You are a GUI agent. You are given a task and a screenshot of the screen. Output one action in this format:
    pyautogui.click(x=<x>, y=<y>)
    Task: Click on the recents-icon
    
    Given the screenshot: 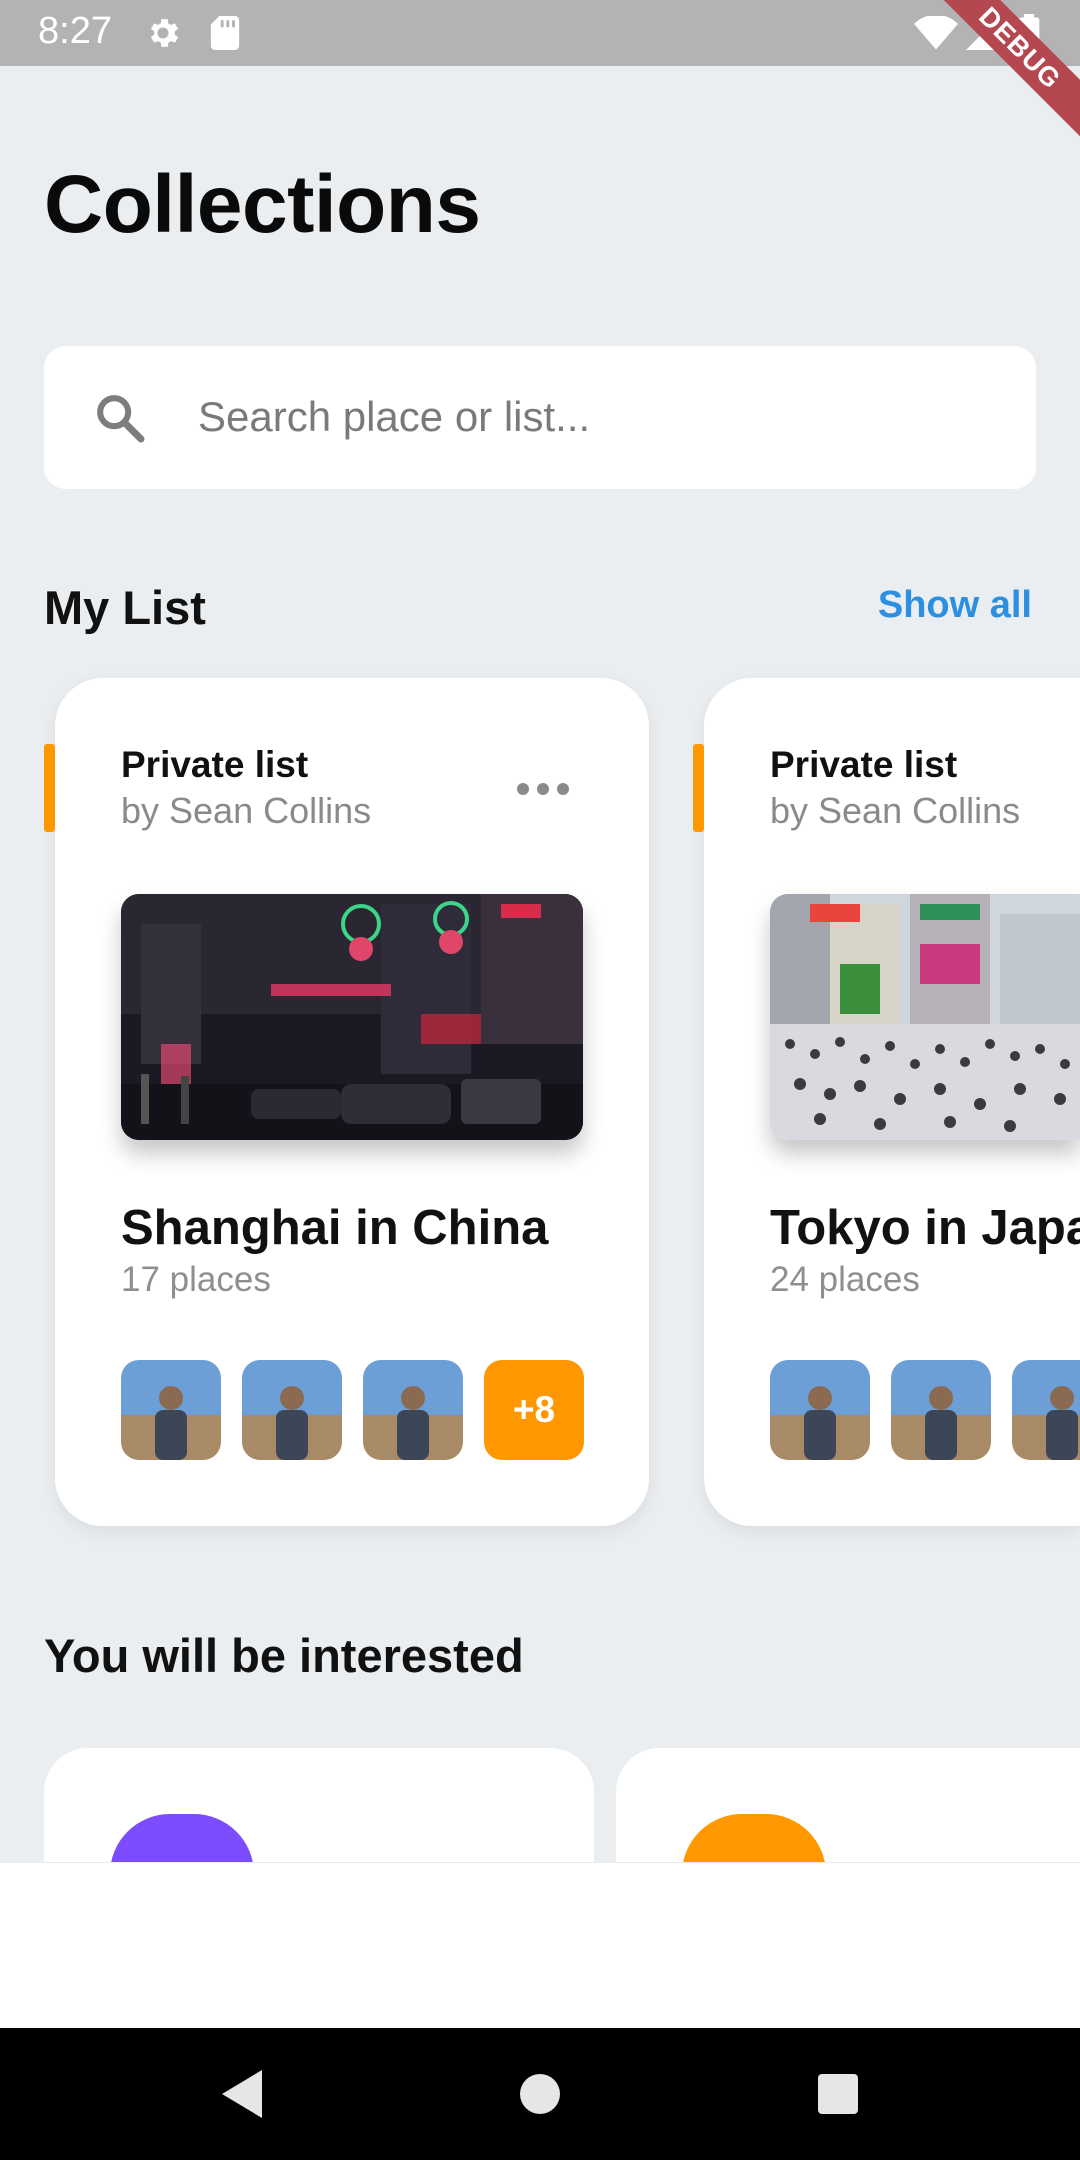 What is the action you would take?
    pyautogui.click(x=838, y=2094)
    